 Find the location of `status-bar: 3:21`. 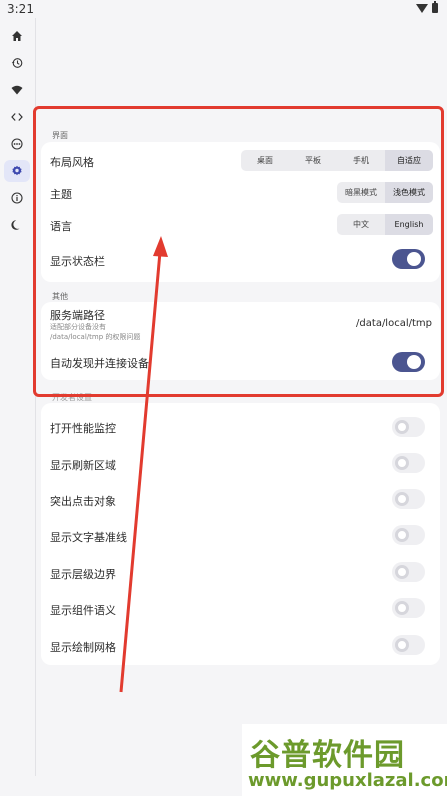

status-bar: 3:21 is located at coordinates (223, 9).